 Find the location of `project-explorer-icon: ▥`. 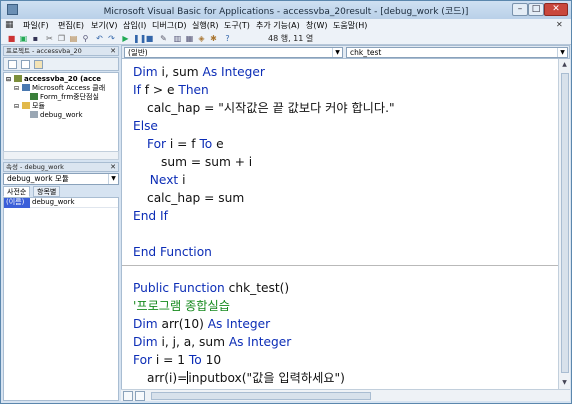

project-explorer-icon: ▥ is located at coordinates (177, 38).